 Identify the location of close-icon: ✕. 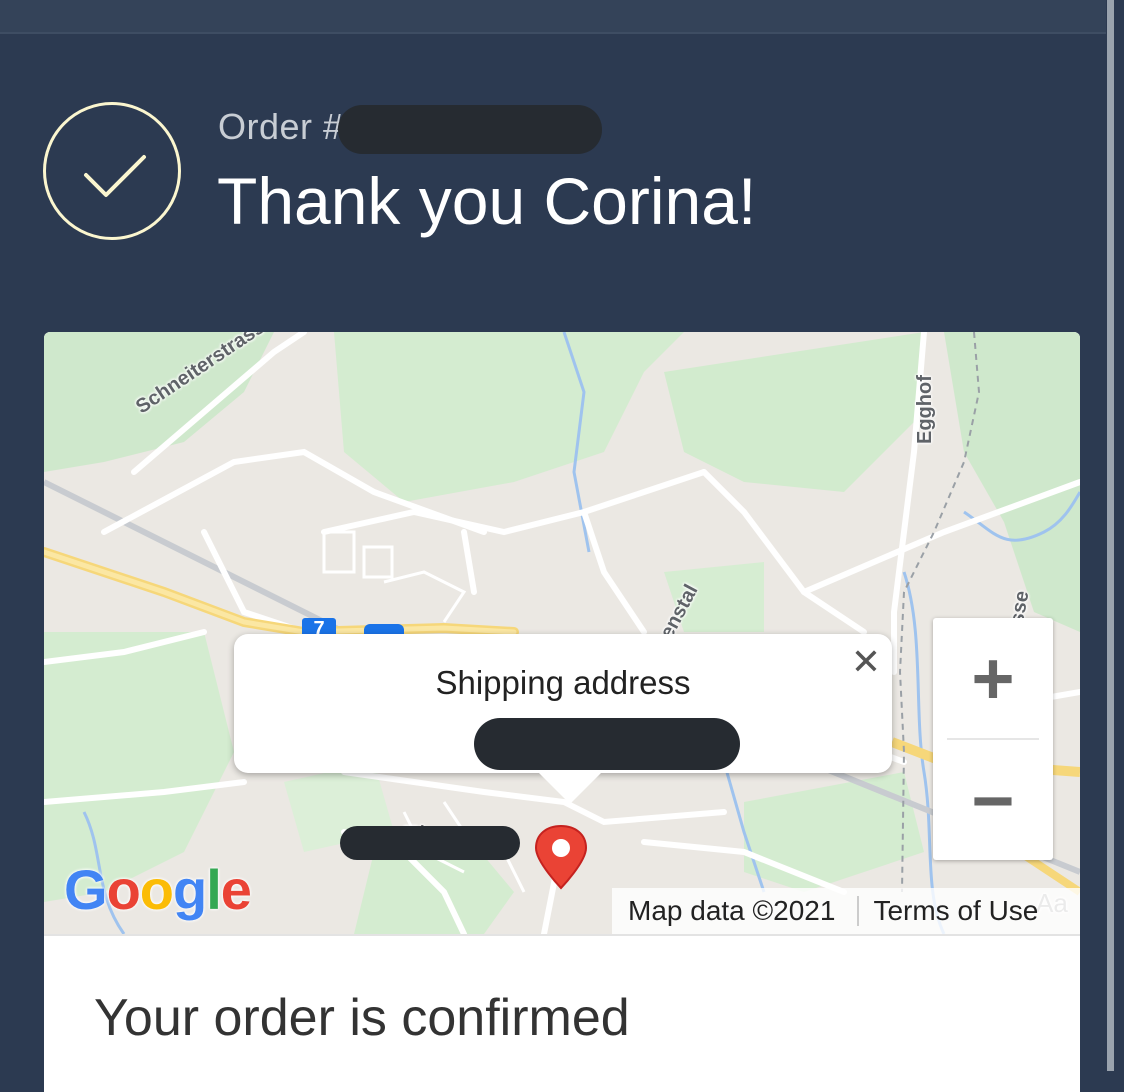
(866, 662).